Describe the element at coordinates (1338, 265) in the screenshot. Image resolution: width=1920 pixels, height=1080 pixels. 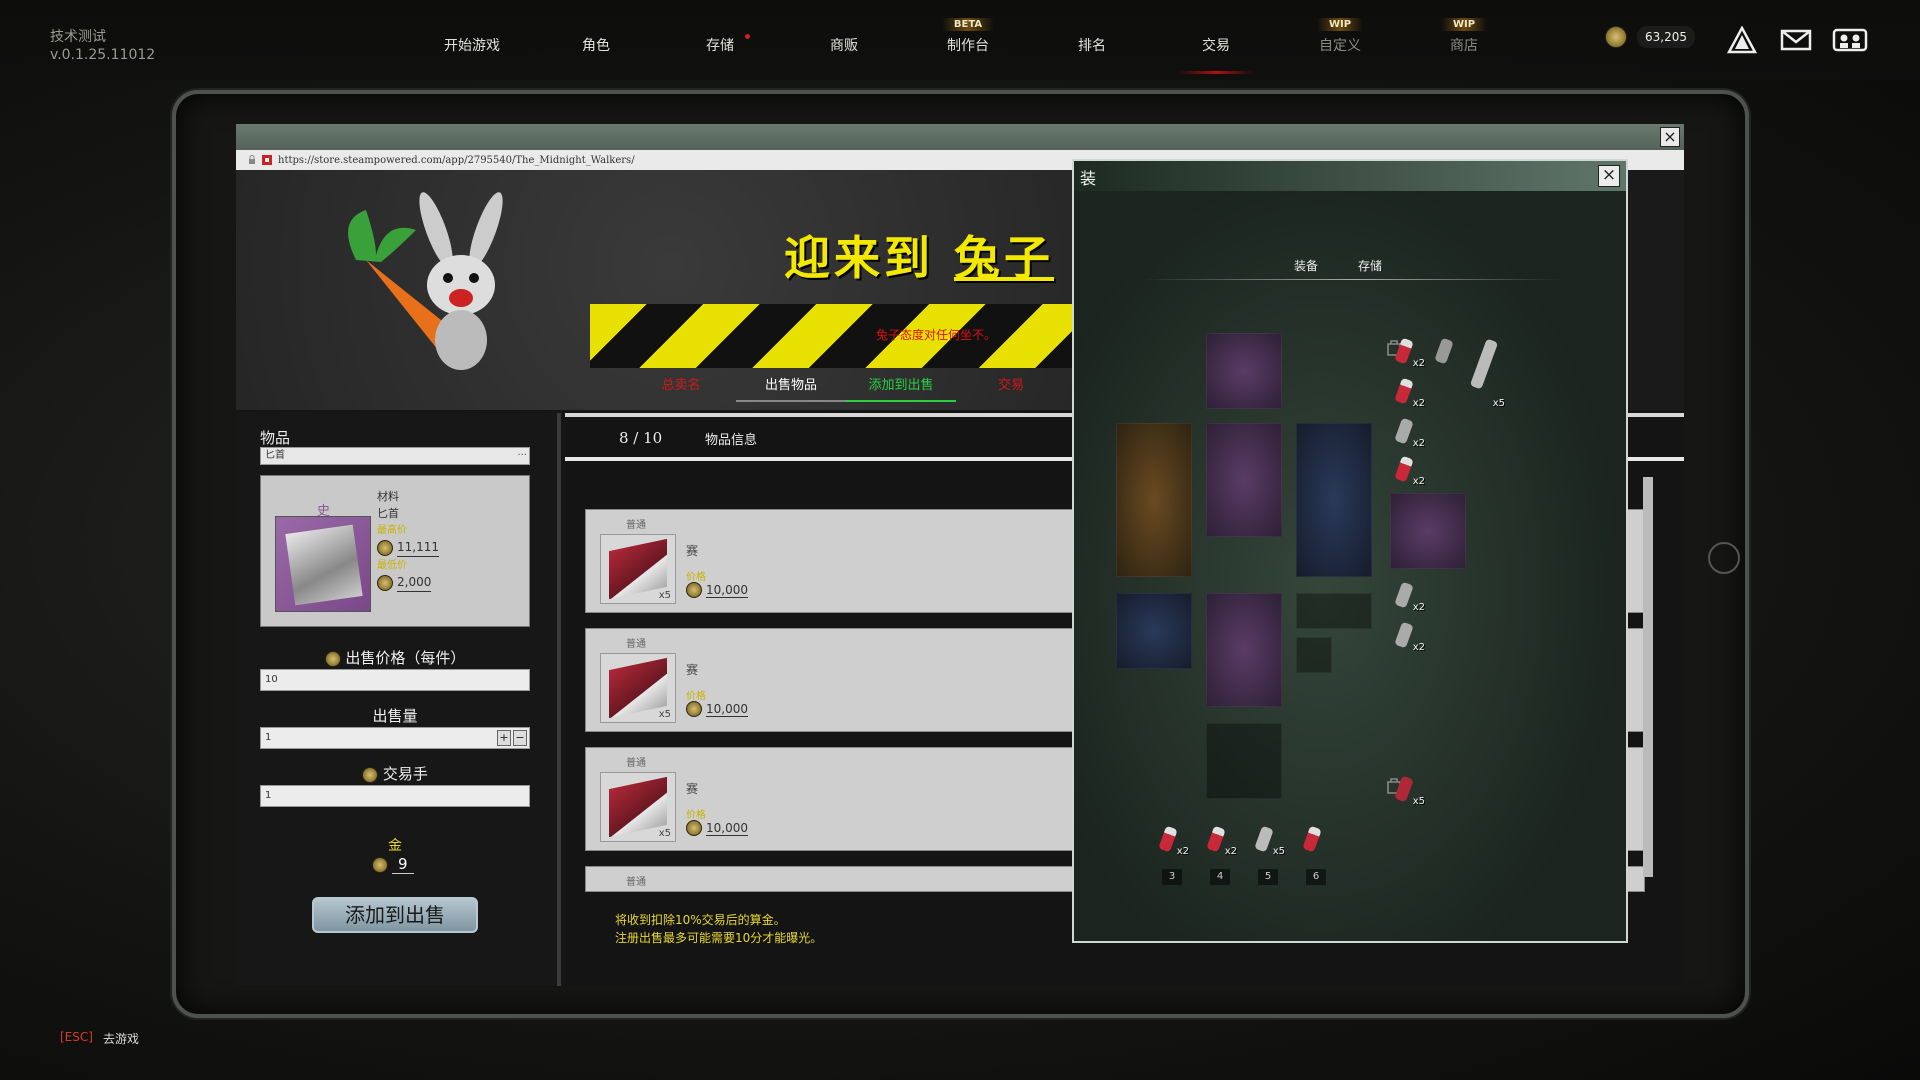
I see `equipment-tabs: 装备 存储` at that location.